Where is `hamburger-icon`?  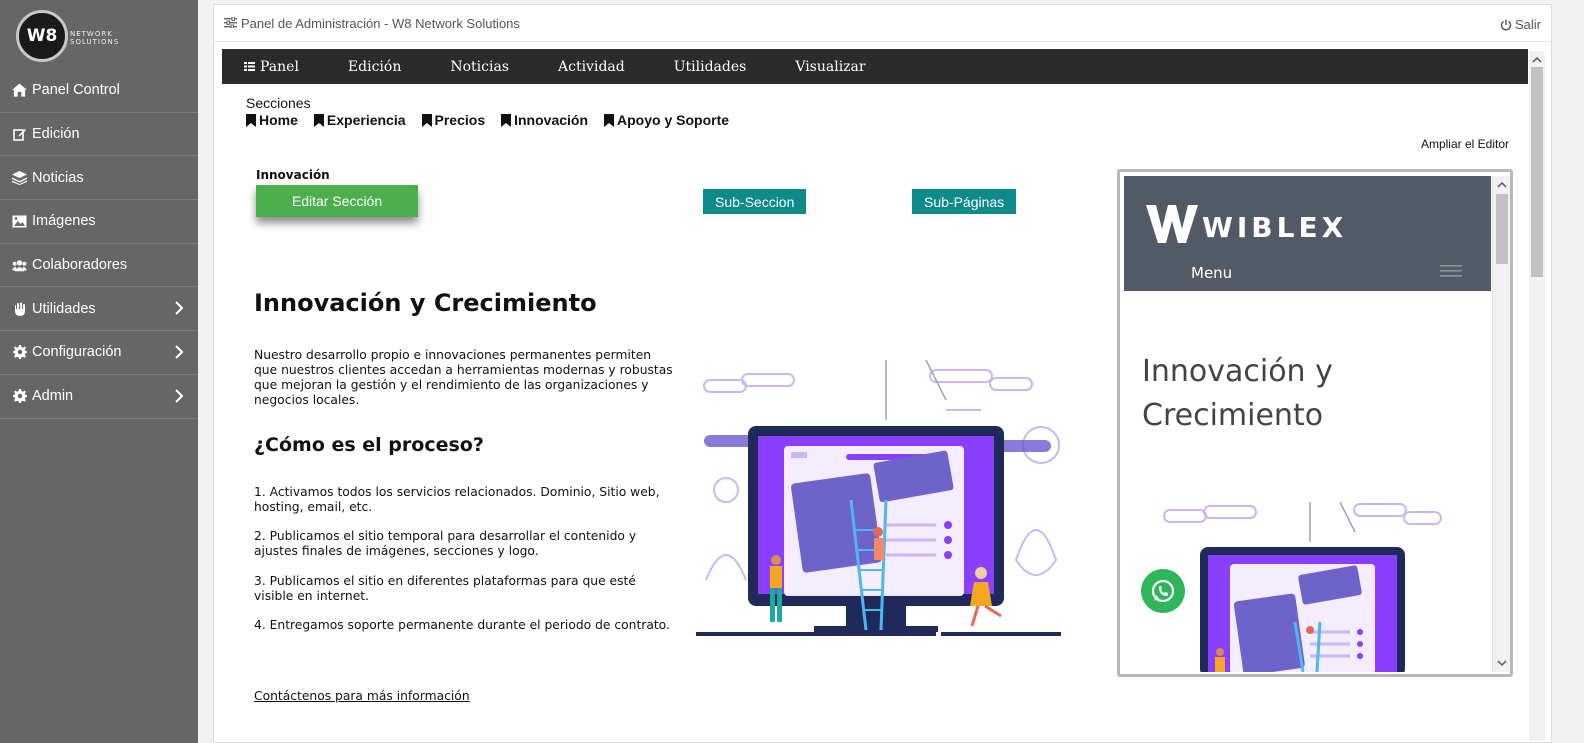
hamburger-icon is located at coordinates (1451, 271).